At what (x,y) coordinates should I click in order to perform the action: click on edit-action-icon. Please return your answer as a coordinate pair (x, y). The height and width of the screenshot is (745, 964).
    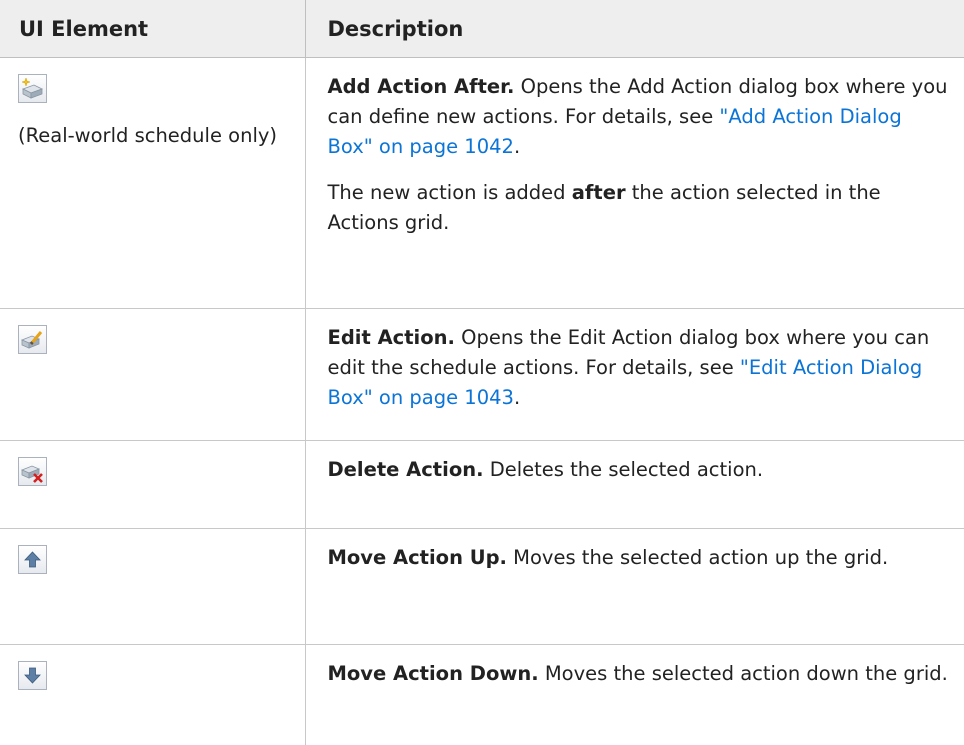
    Looking at the image, I should click on (32, 339).